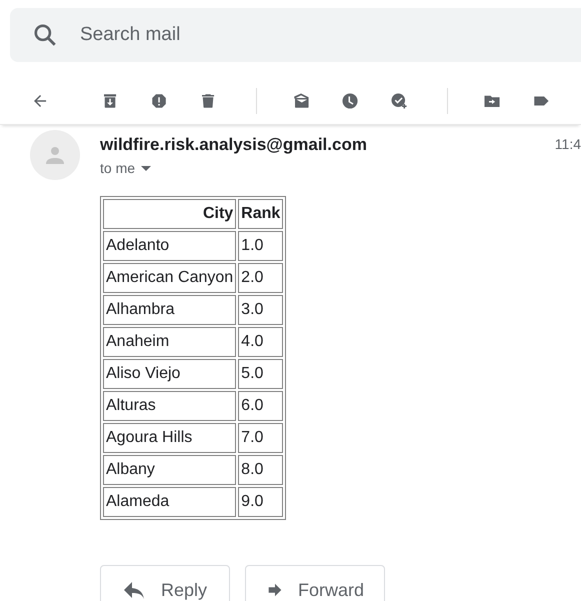  What do you see at coordinates (169, 406) in the screenshot?
I see `table-cell: Alturas` at bounding box center [169, 406].